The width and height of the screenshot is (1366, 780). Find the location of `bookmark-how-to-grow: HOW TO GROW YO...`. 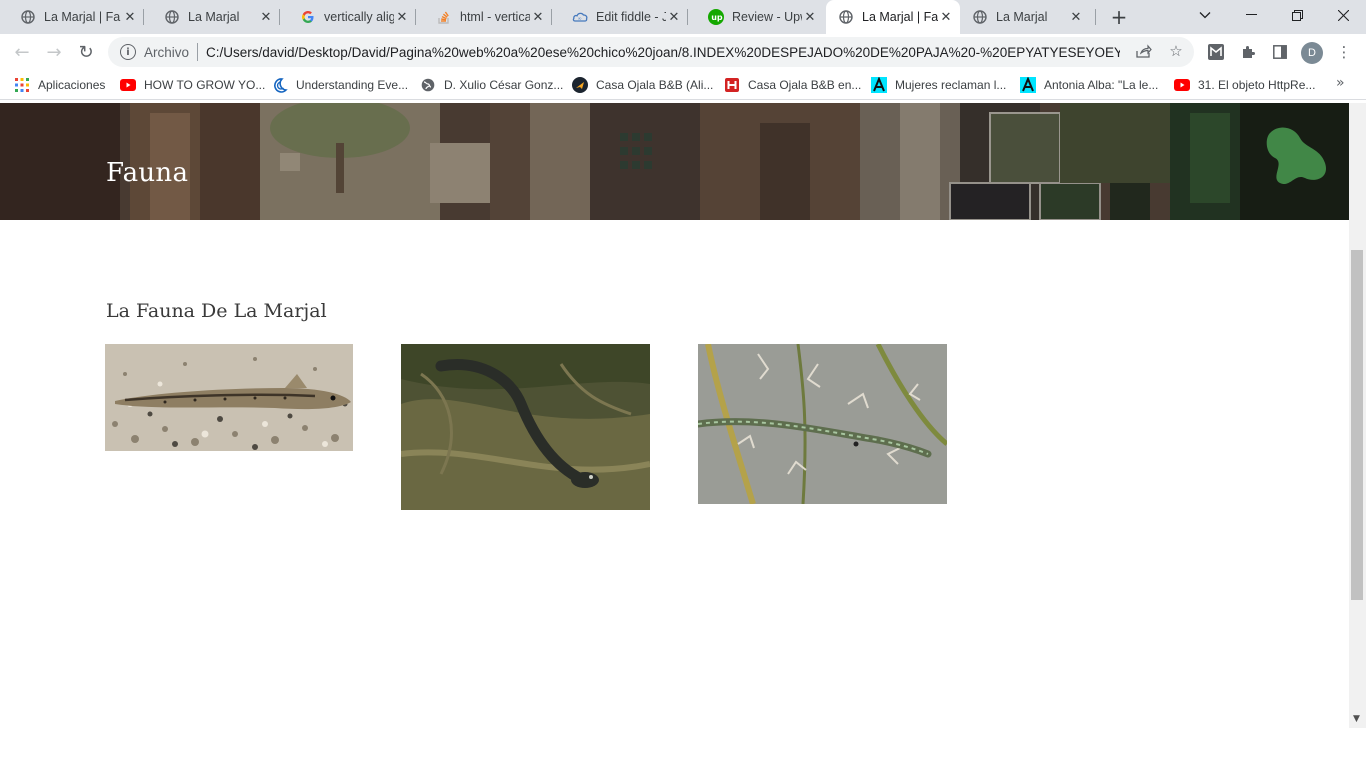

bookmark-how-to-grow: HOW TO GROW YO... is located at coordinates (192, 85).